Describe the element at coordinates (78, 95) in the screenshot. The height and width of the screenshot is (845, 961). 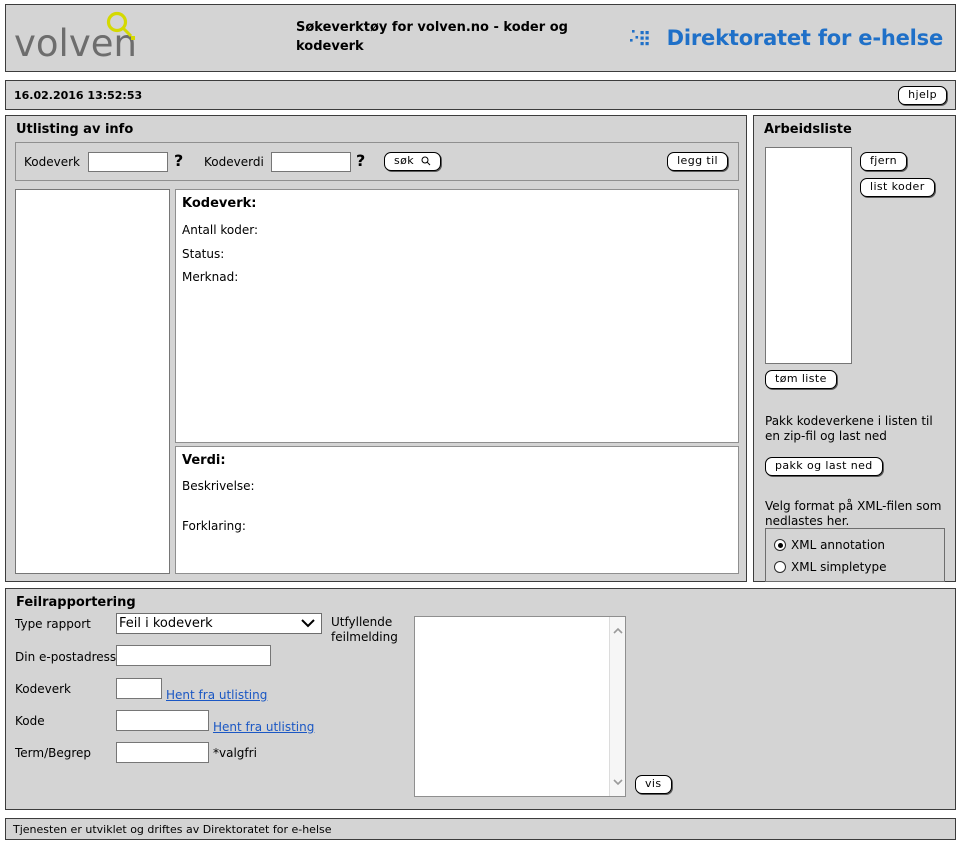
I see `timestamp: 16.02.2016 13:52:53` at that location.